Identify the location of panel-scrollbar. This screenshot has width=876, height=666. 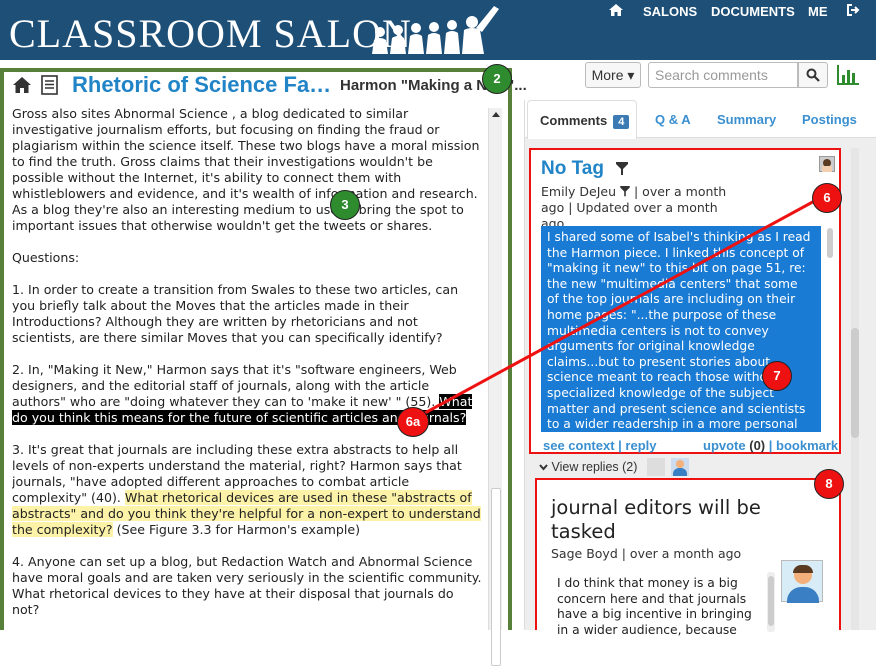
(855, 389).